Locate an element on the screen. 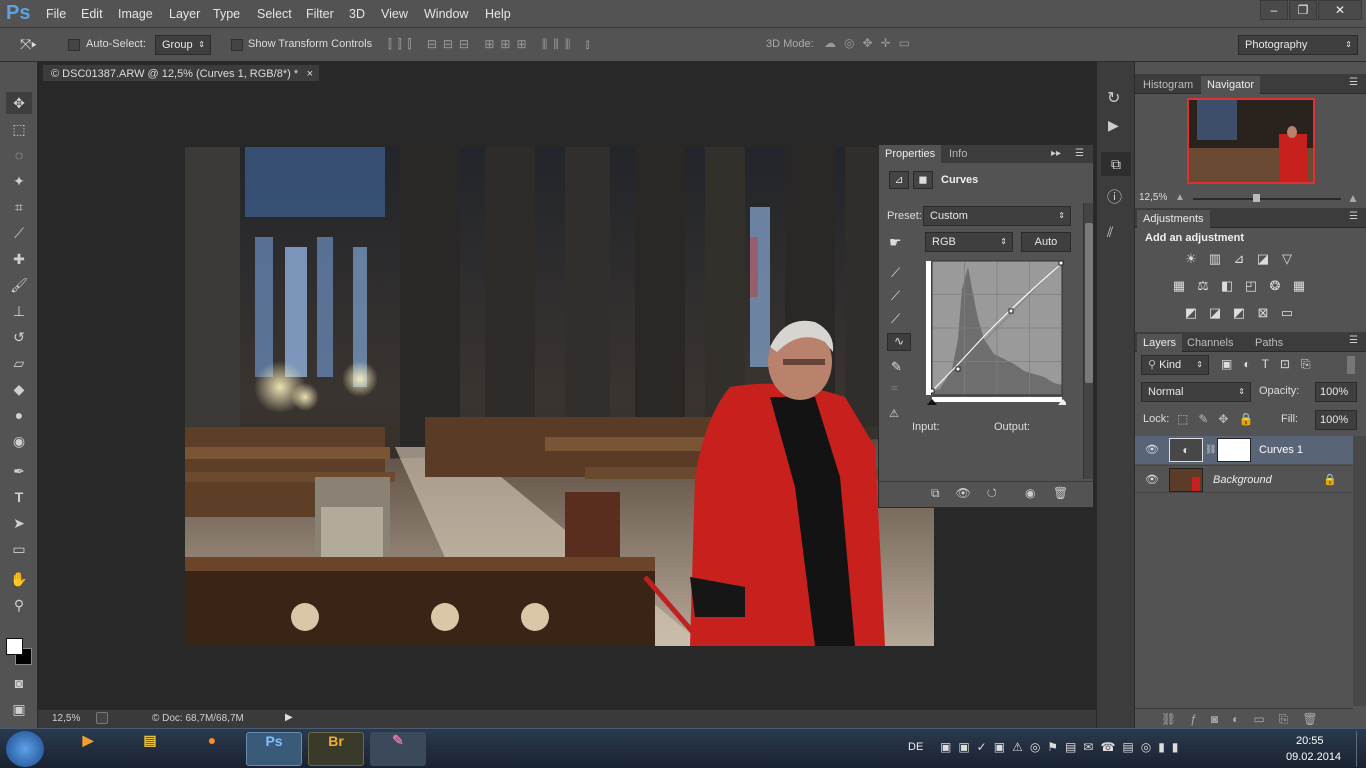 The image size is (1366, 768). tab-layers: Layers is located at coordinates (1160, 343).